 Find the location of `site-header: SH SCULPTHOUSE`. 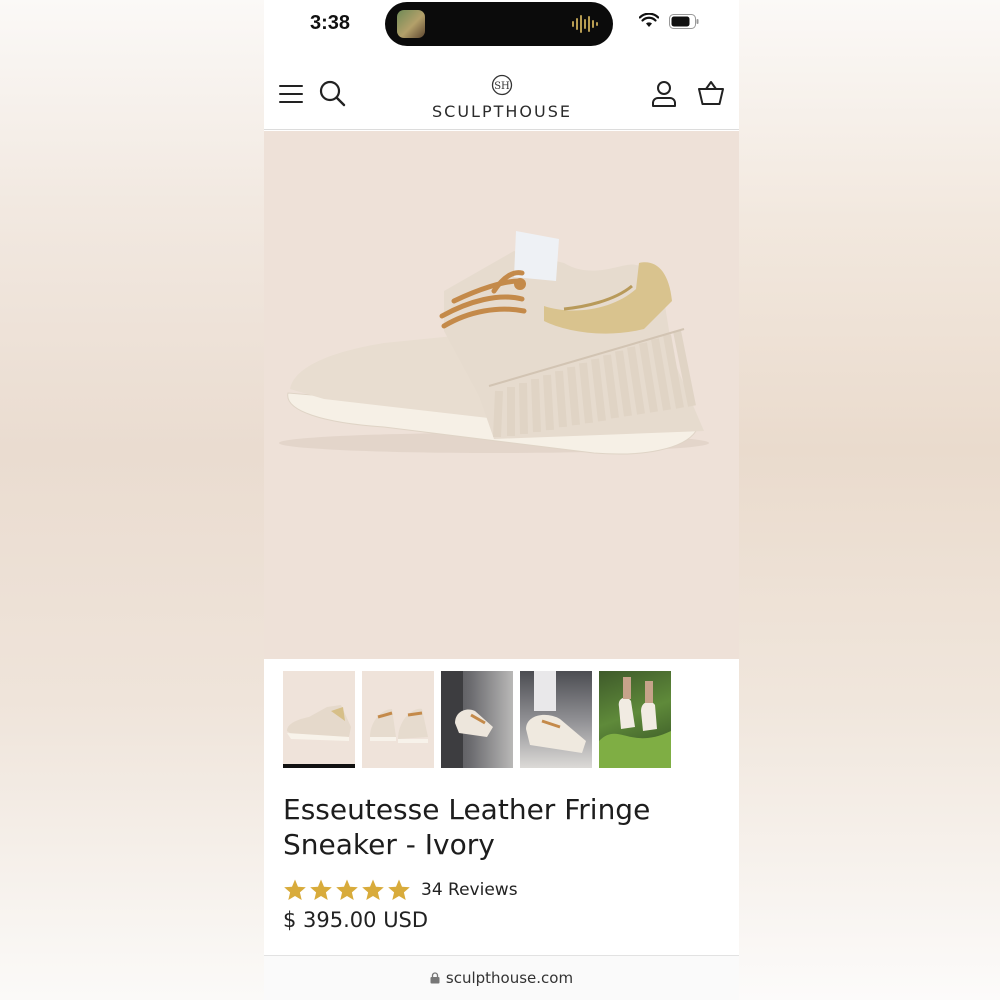

site-header: SH SCULPTHOUSE is located at coordinates (501, 90).